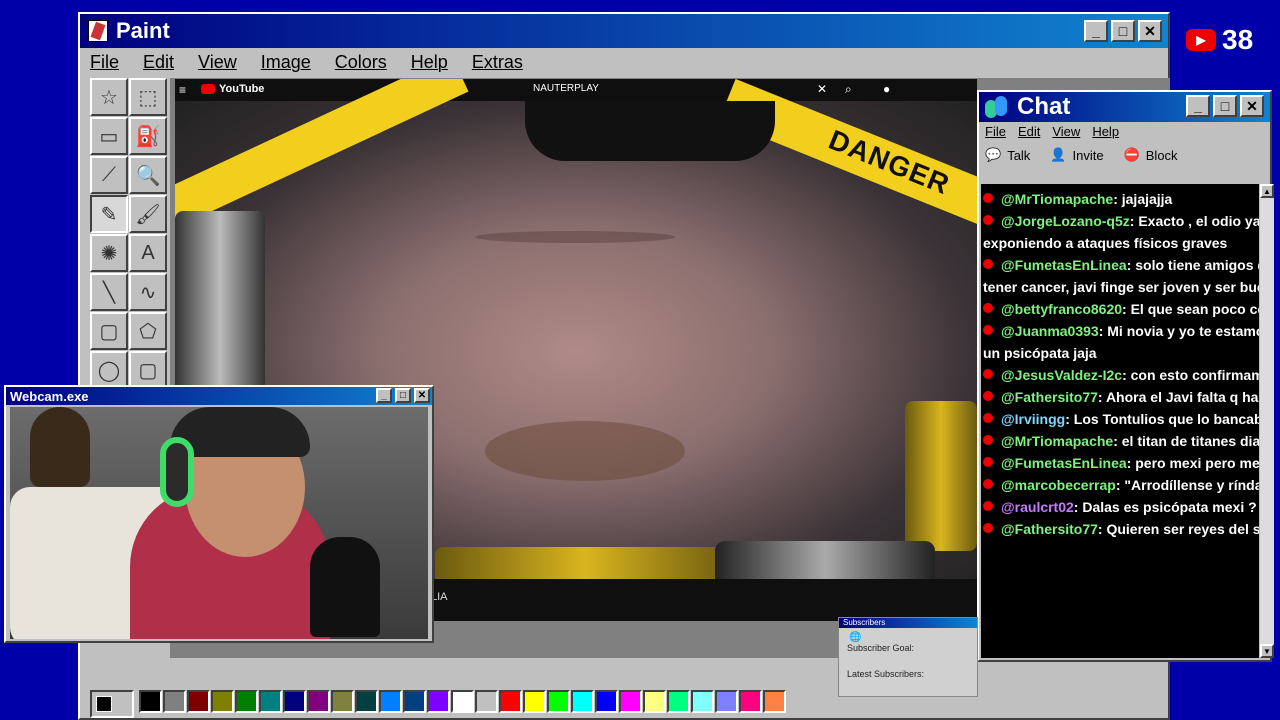  Describe the element at coordinates (650, 131) in the screenshot. I see `black-barrel-top` at that location.